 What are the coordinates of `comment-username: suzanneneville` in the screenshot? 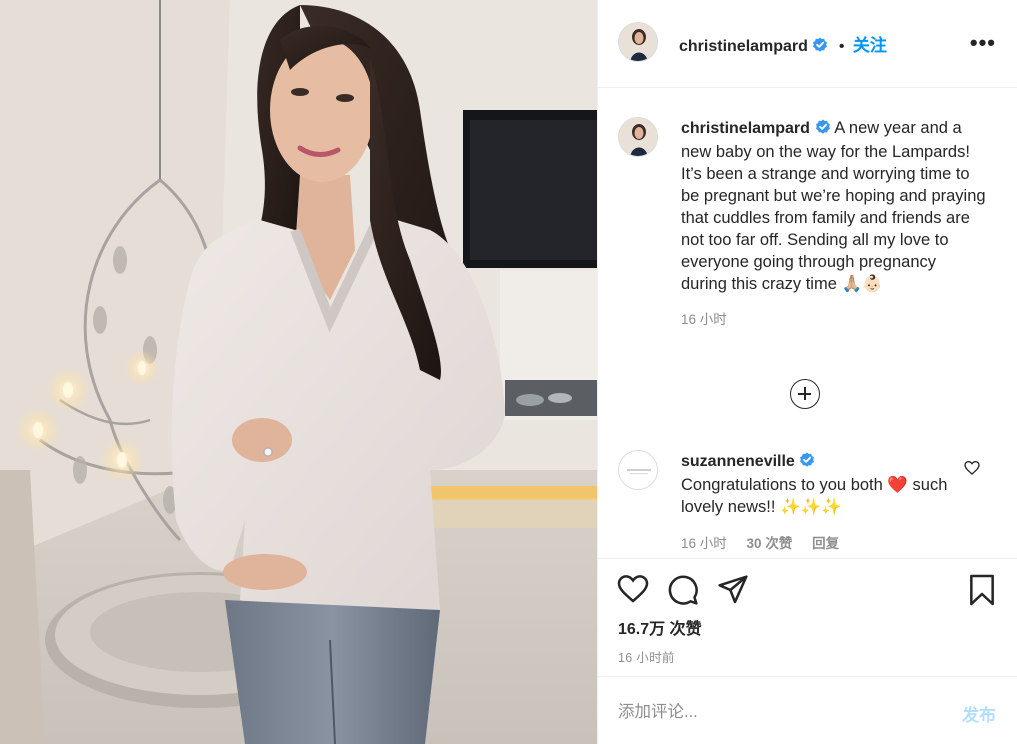 It's located at (738, 461).